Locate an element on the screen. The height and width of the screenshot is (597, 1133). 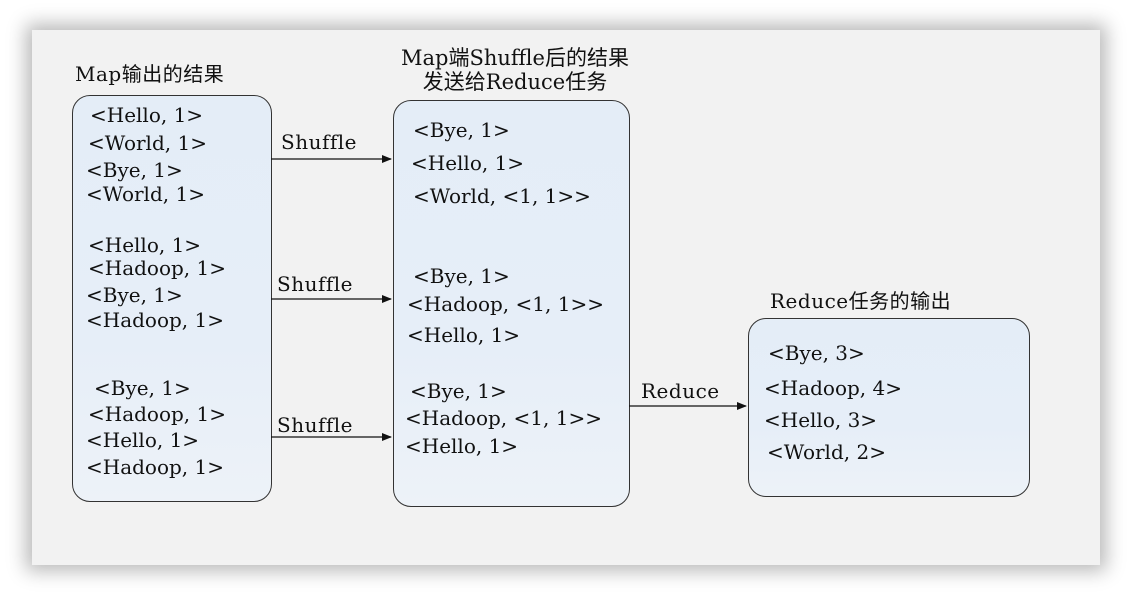
shuffle-label-1: Shuffle is located at coordinates (319, 142).